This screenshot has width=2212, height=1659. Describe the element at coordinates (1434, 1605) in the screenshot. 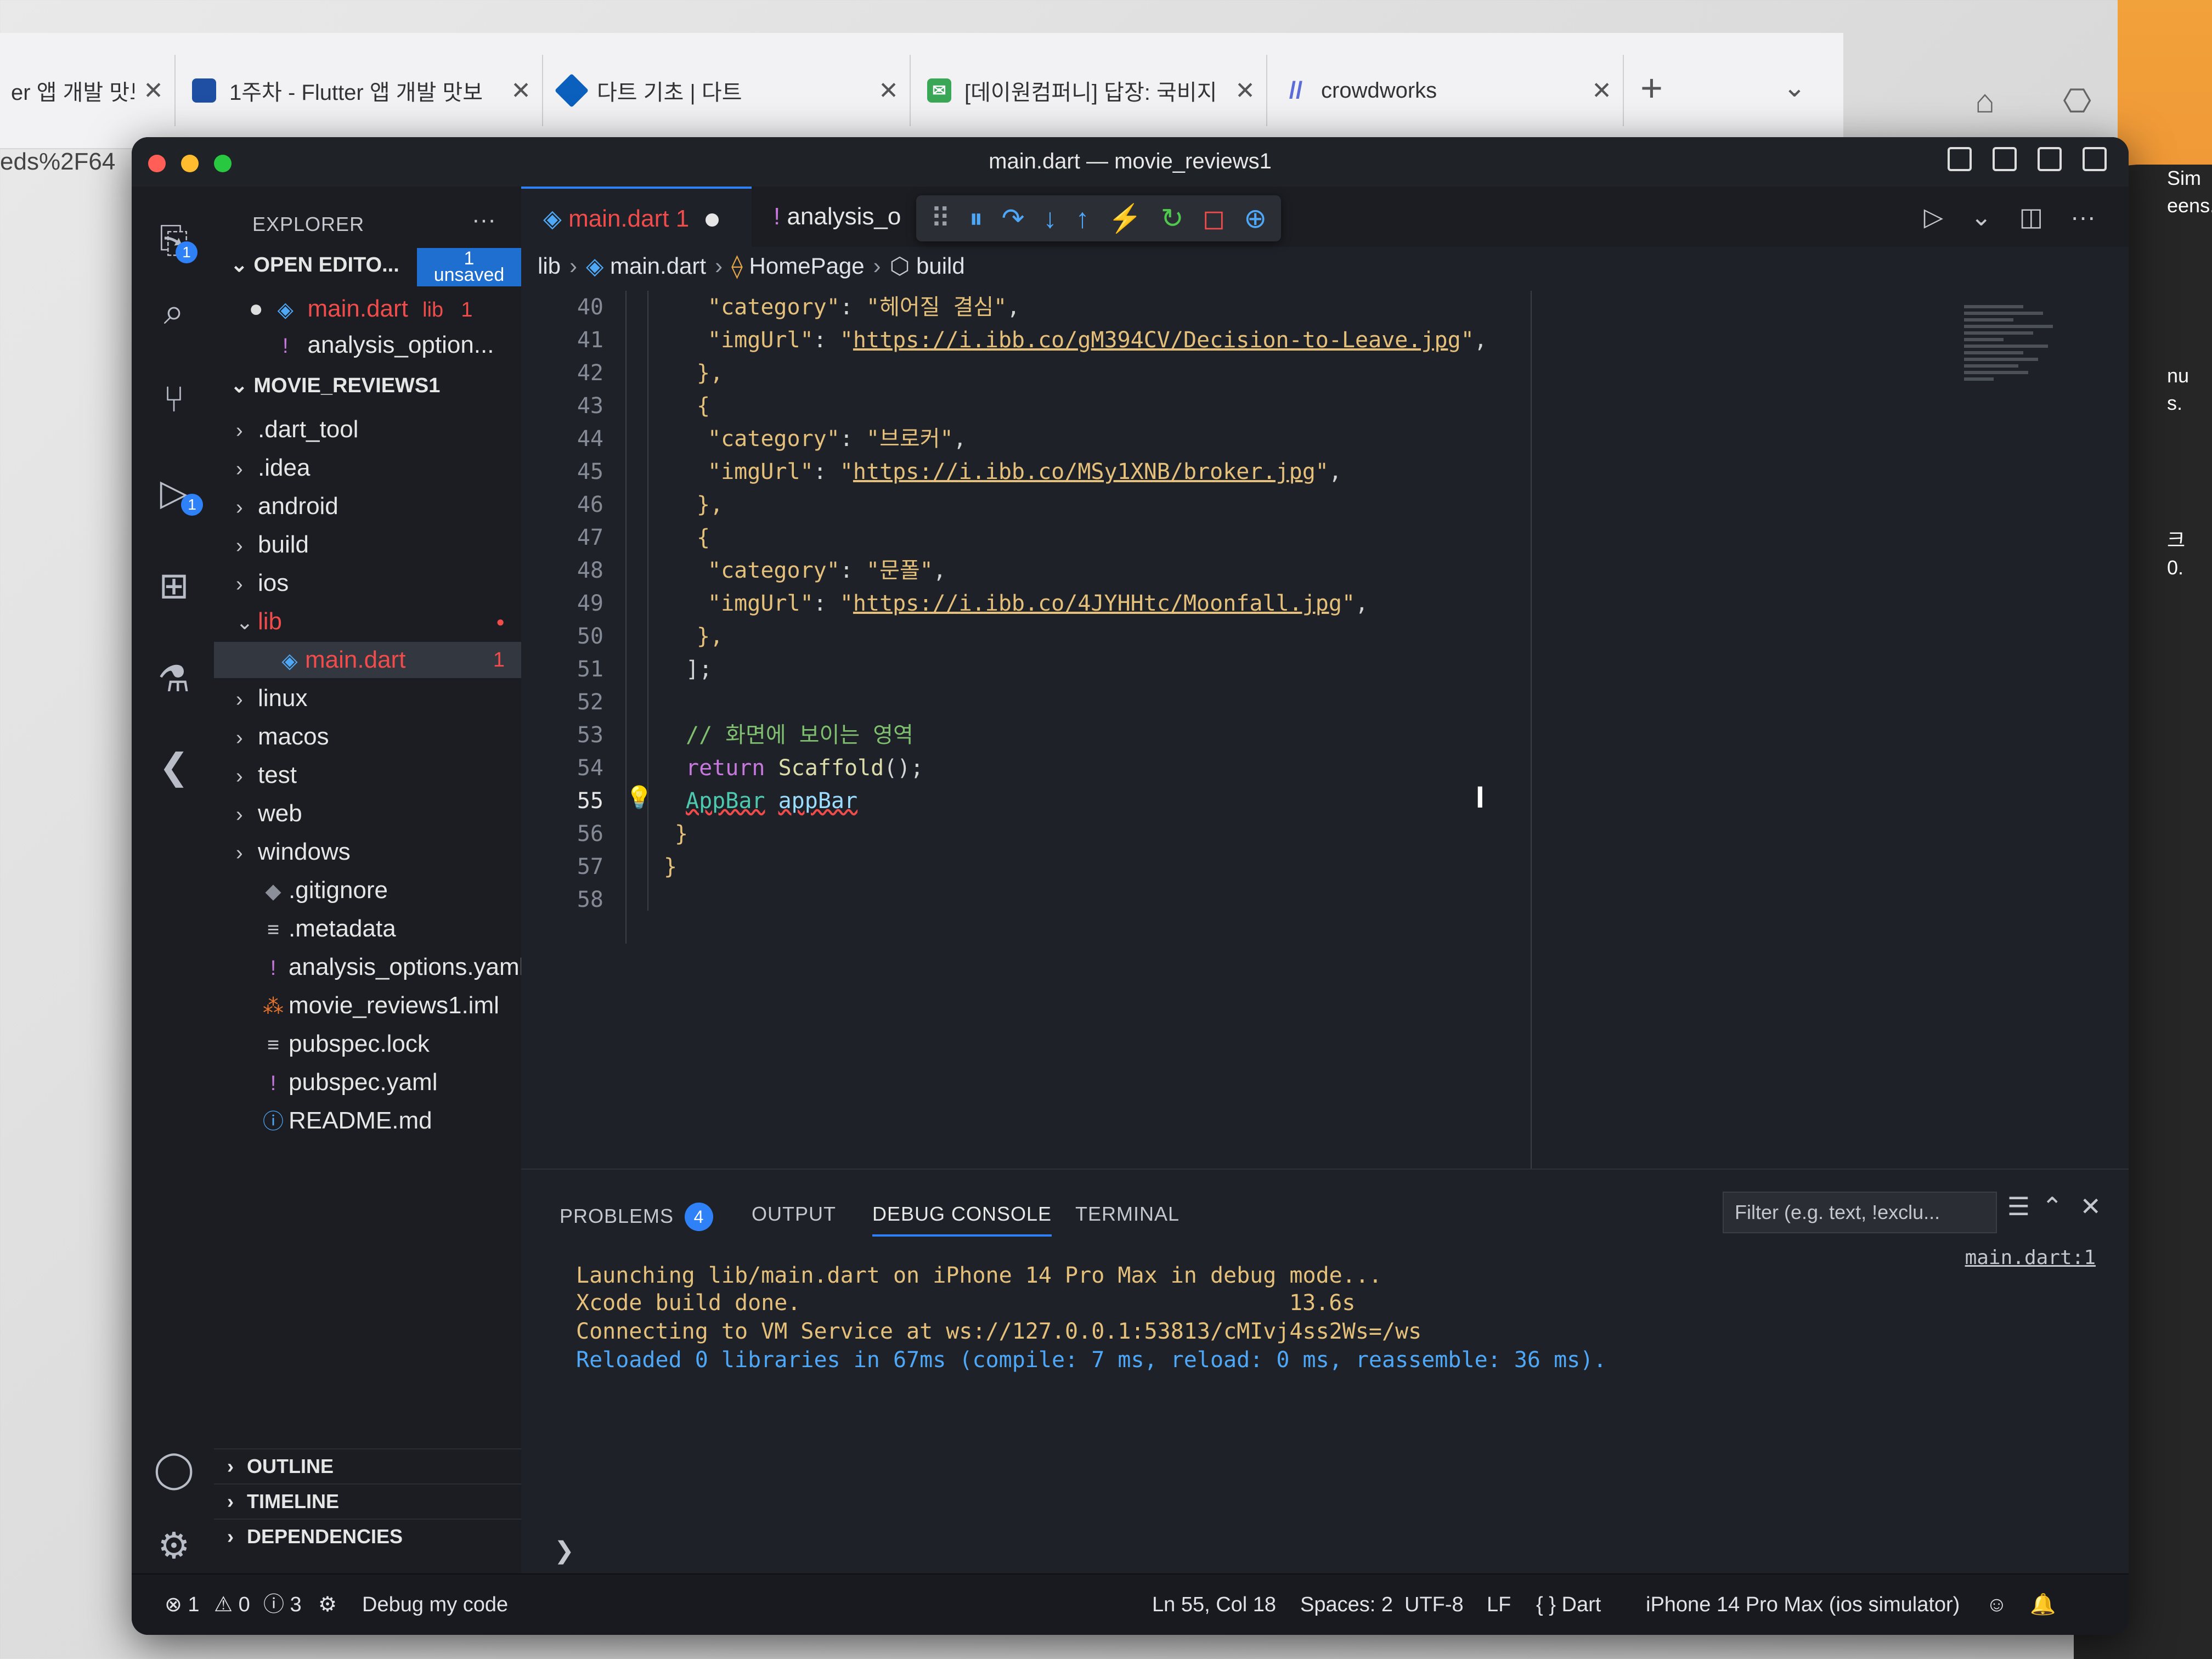

I see `encoding-status: UTF-8` at that location.